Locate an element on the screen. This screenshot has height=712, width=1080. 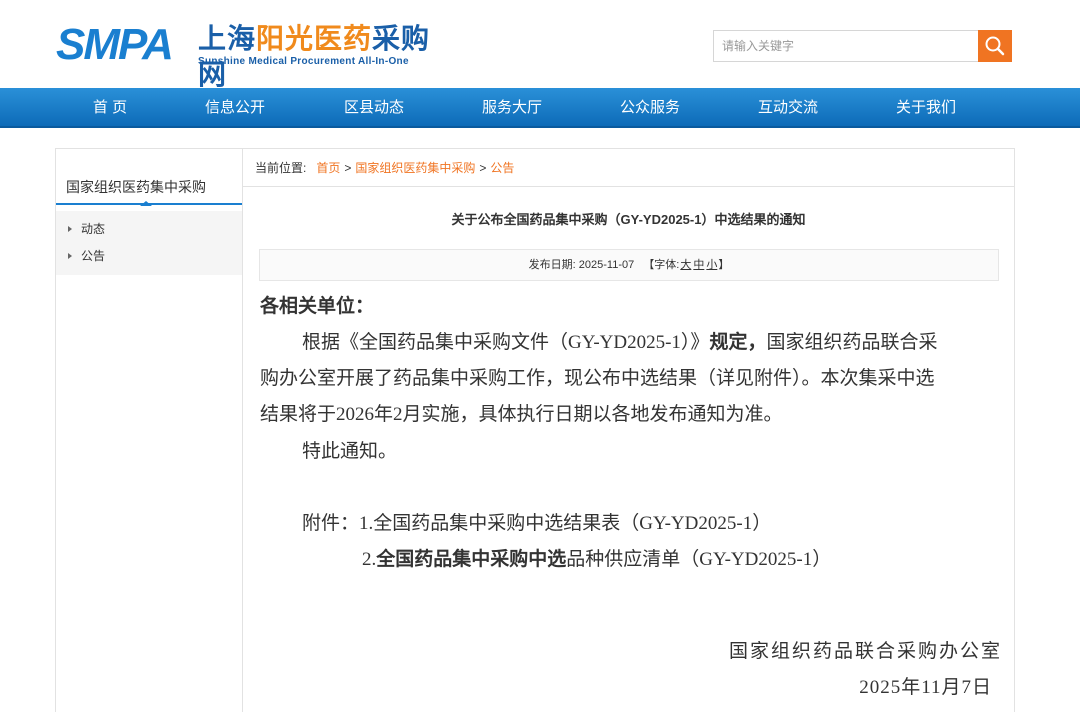
logo-english-name: Sunshine Medical Procurement All-In-One is located at coordinates (303, 61).